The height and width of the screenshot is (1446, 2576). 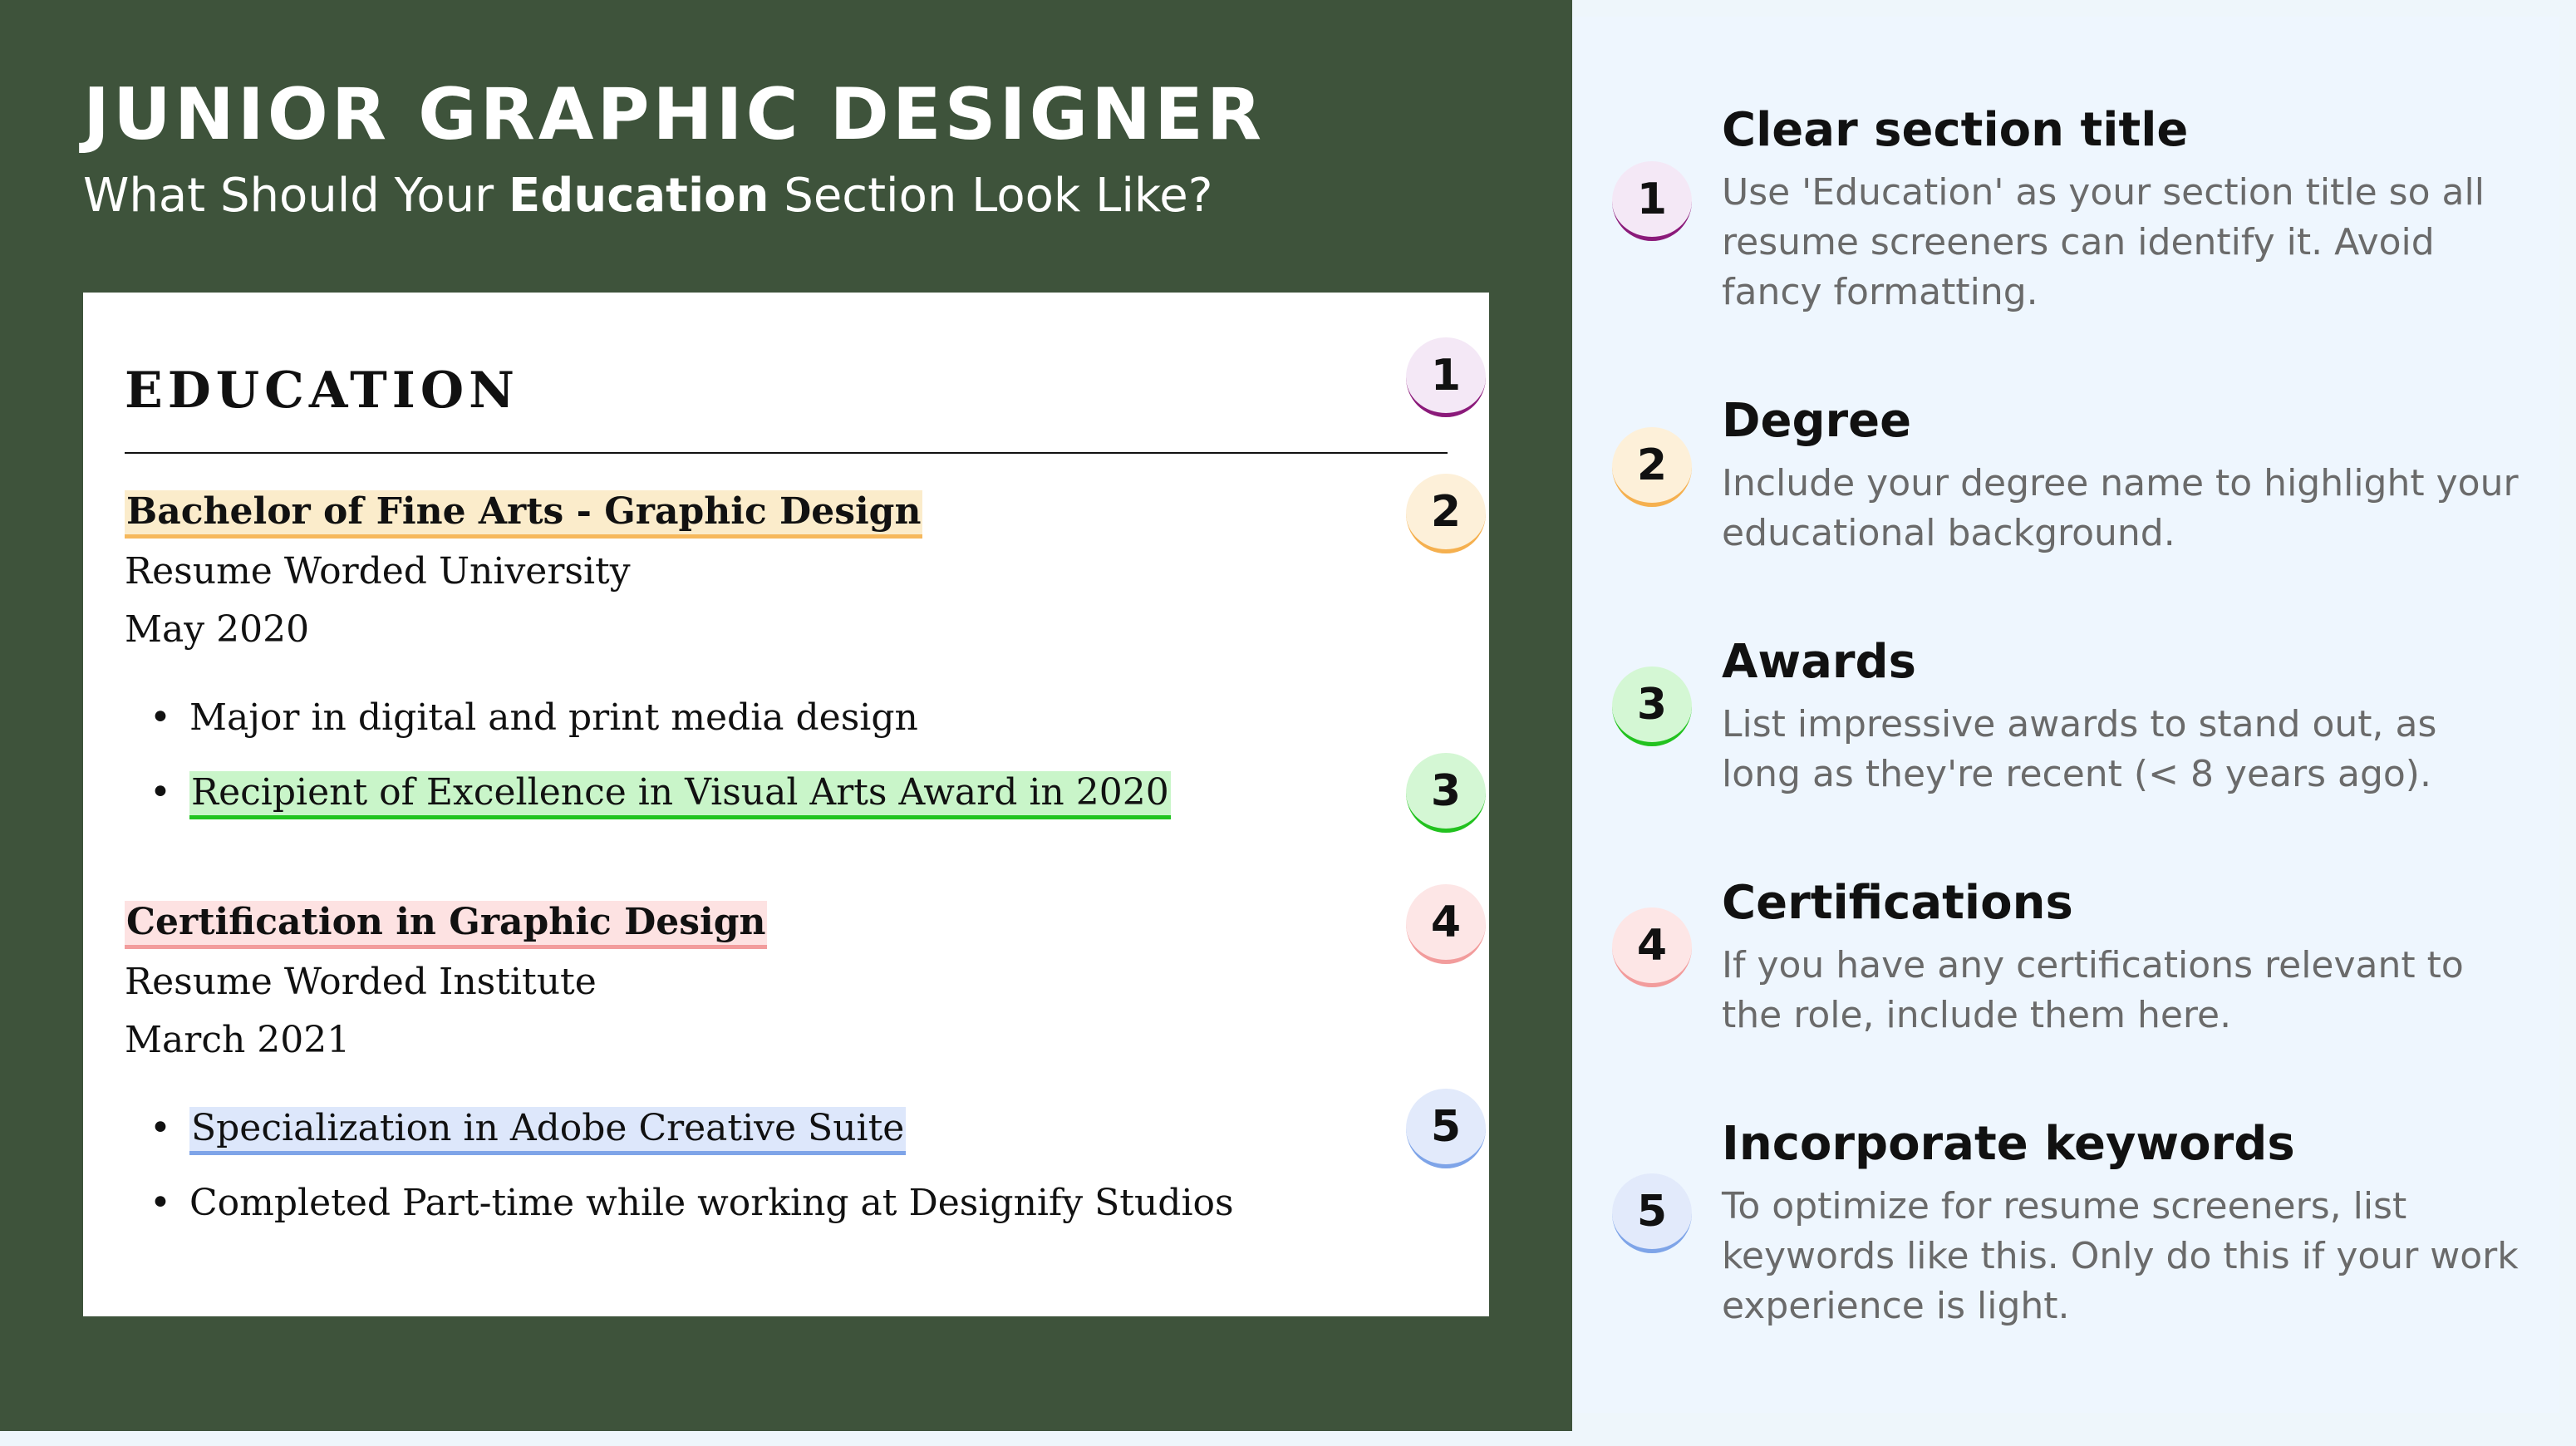 What do you see at coordinates (217, 629) in the screenshot?
I see `date-1: May 2020` at bounding box center [217, 629].